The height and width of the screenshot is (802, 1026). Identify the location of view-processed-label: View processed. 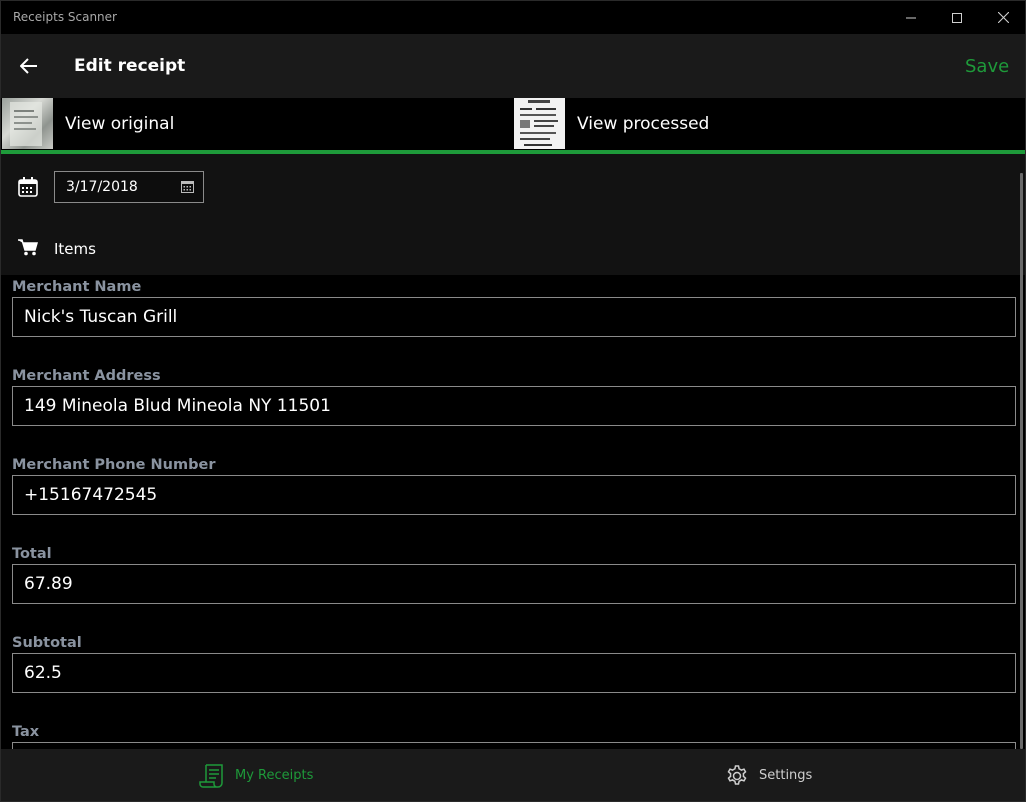
(643, 123).